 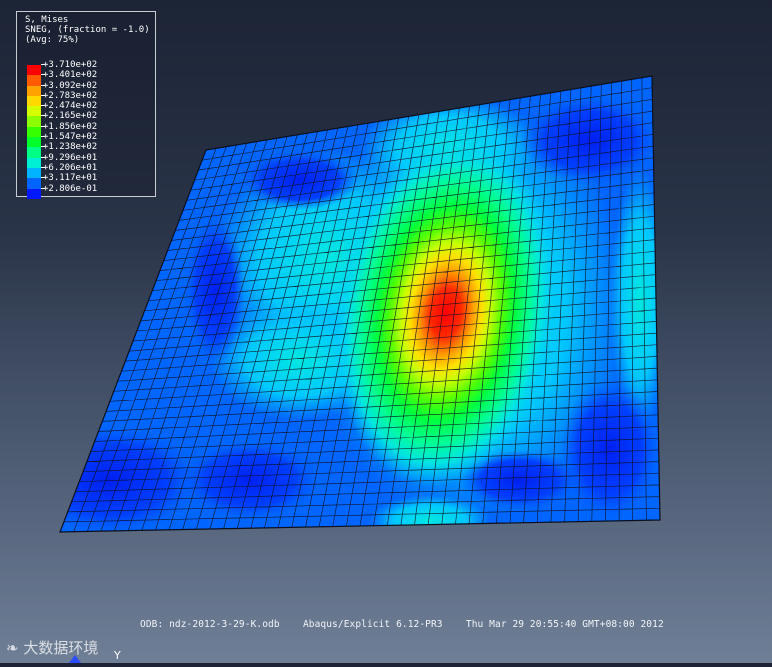 What do you see at coordinates (12, 648) in the screenshot?
I see `watermark-logo-icon: ❧` at bounding box center [12, 648].